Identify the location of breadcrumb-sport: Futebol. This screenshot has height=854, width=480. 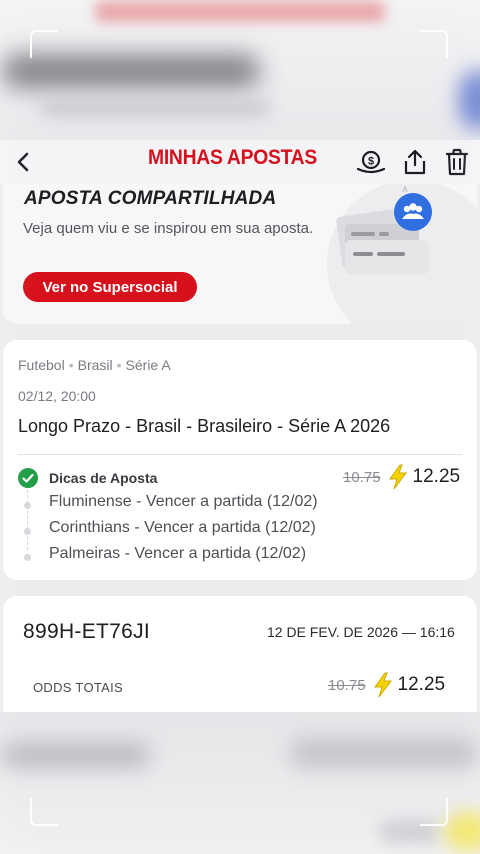
(41, 365).